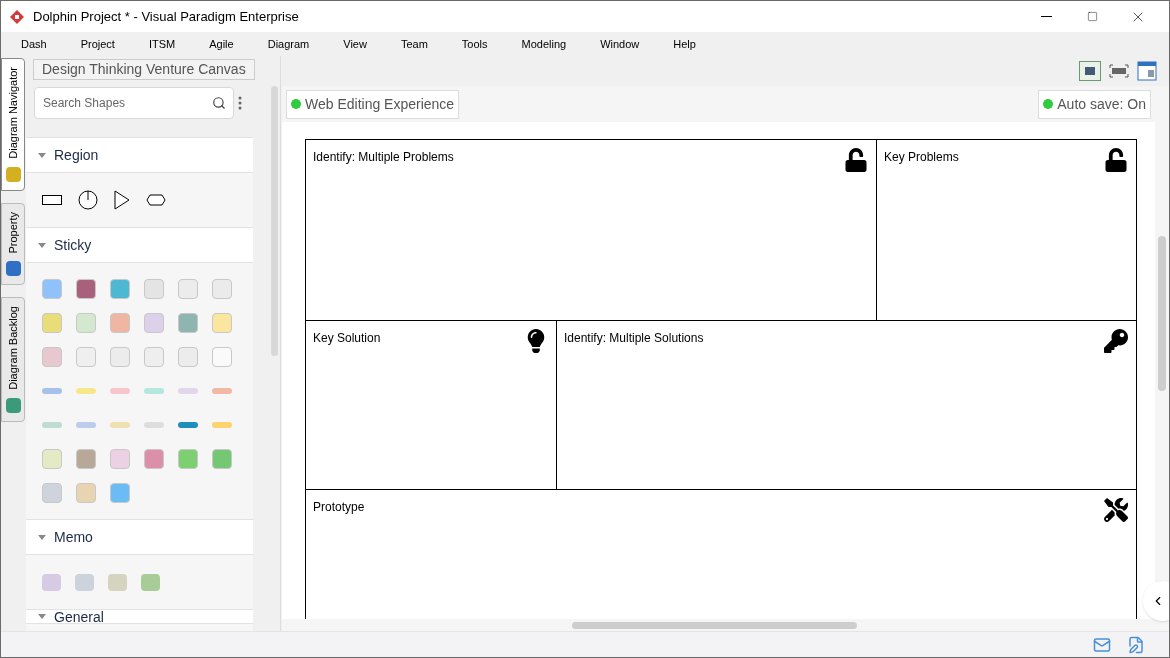  I want to click on layout-panel-icon, so click(1147, 71).